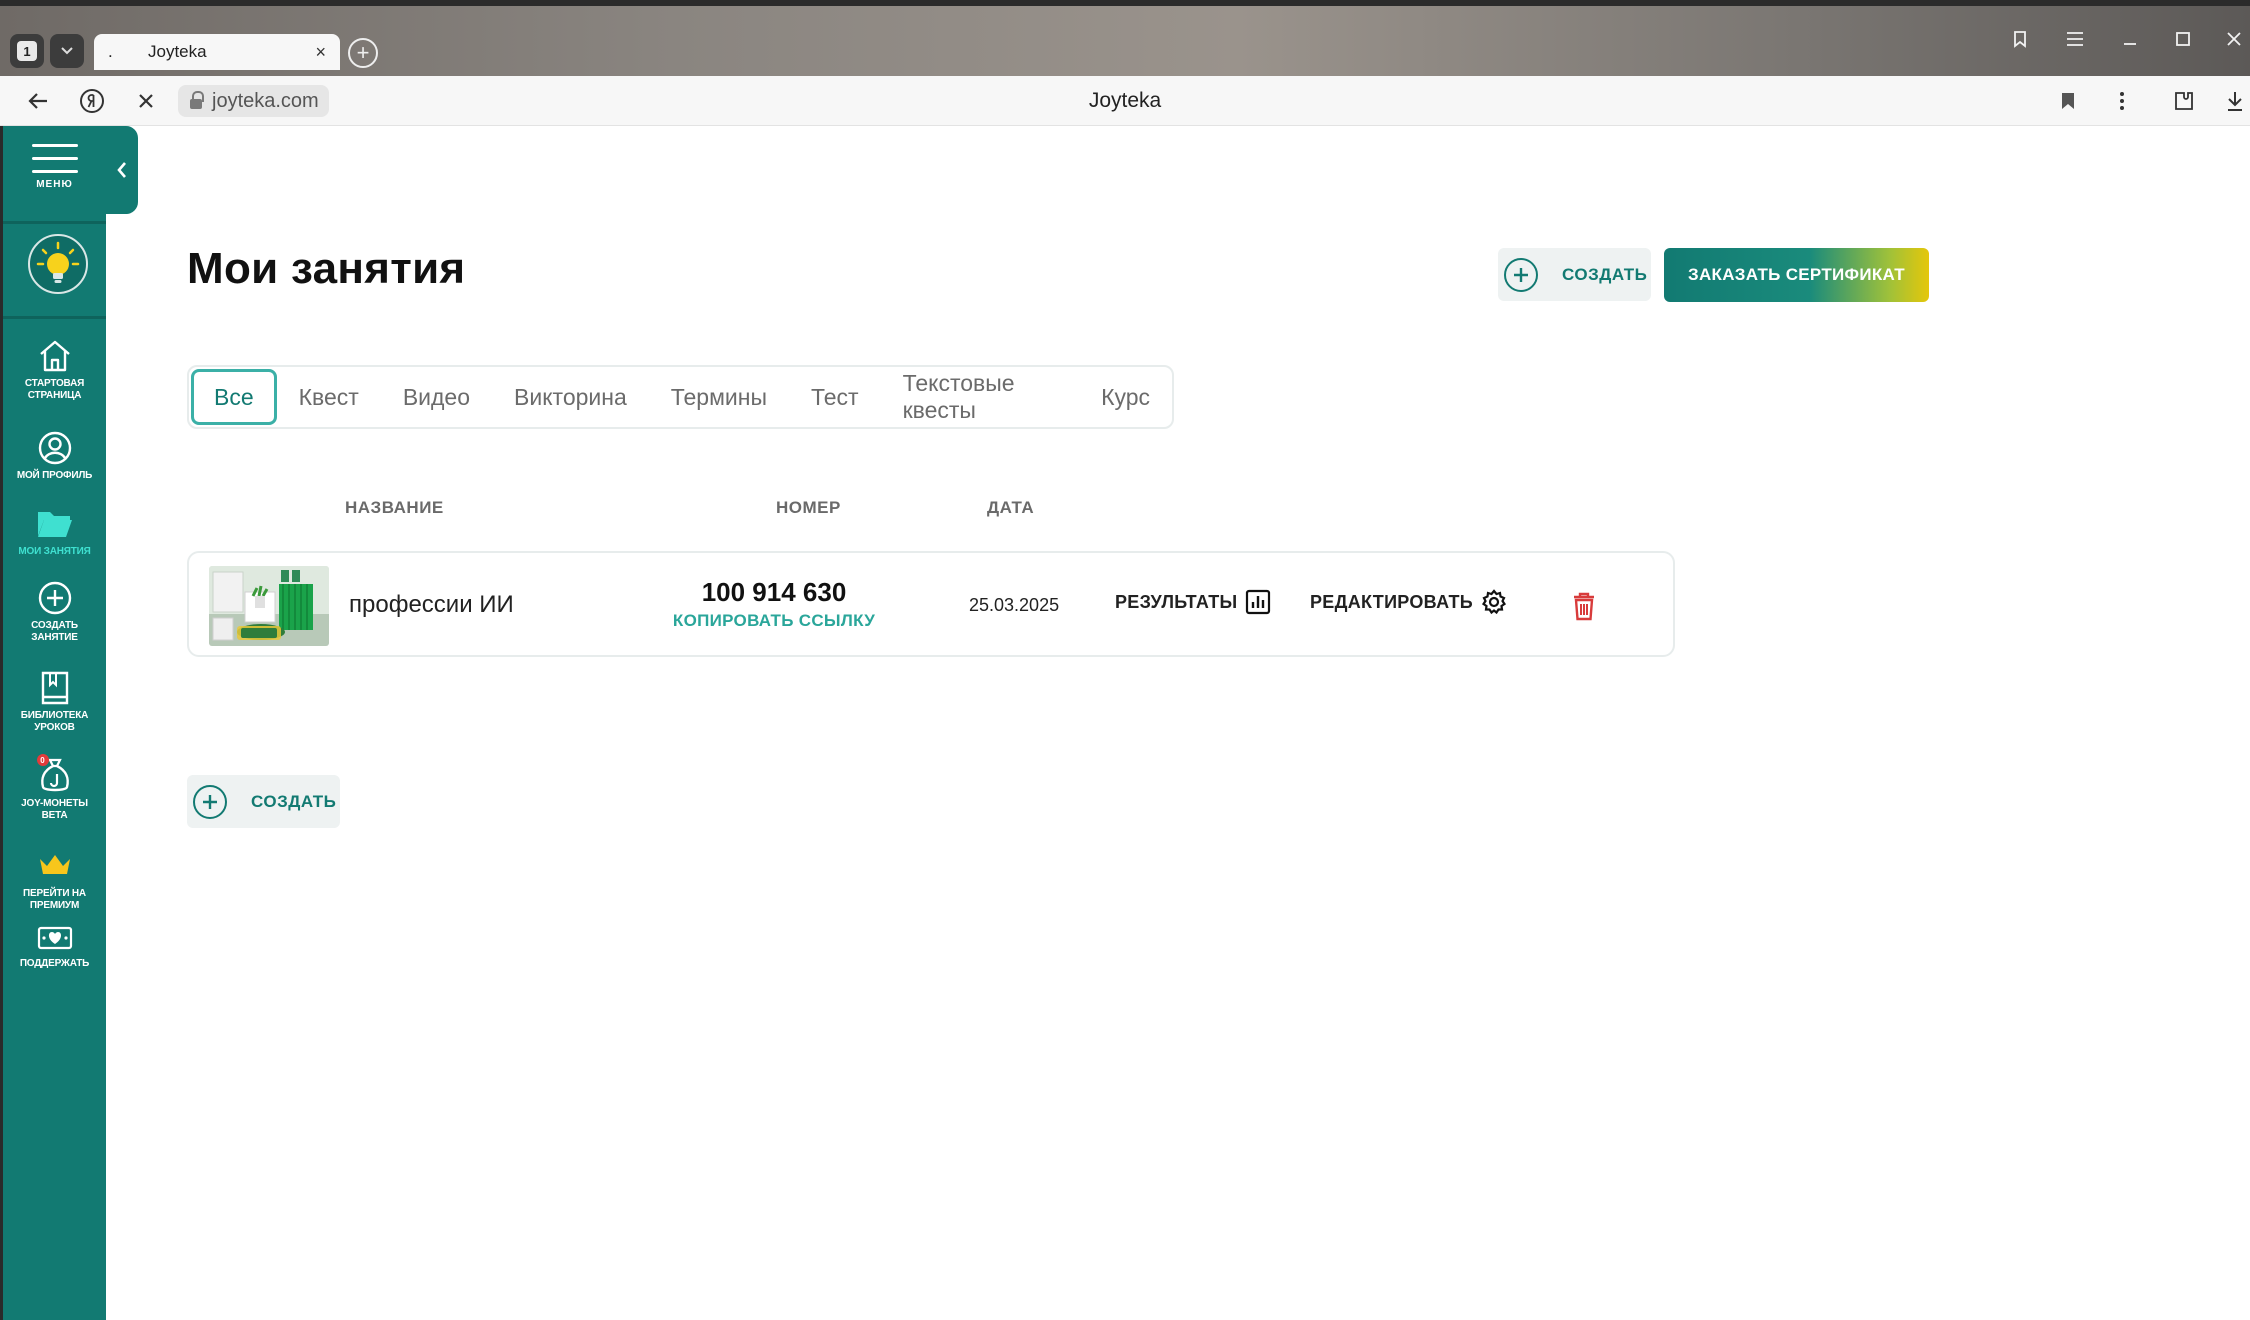 The height and width of the screenshot is (1320, 2250). I want to click on copy-link-button: КОПИРОВАТЬ ССЫЛКУ, so click(774, 621).